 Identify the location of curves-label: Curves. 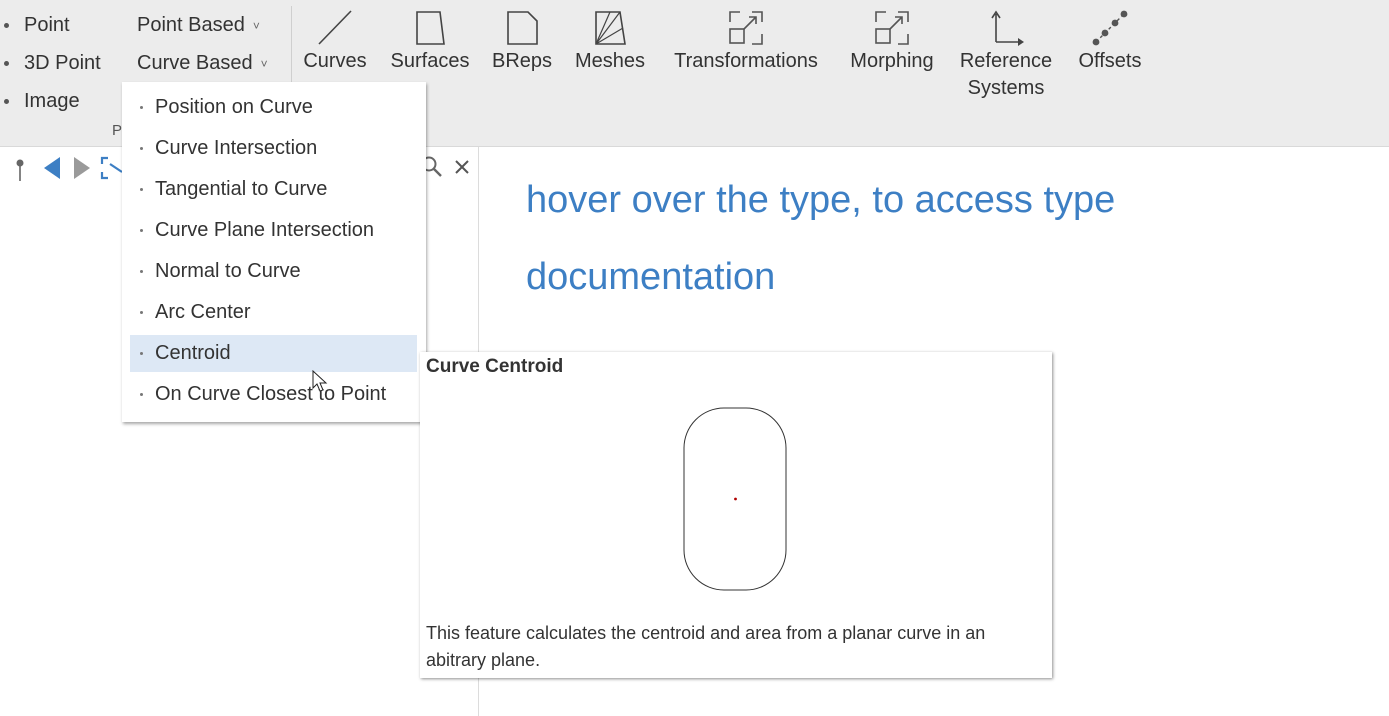
(335, 61).